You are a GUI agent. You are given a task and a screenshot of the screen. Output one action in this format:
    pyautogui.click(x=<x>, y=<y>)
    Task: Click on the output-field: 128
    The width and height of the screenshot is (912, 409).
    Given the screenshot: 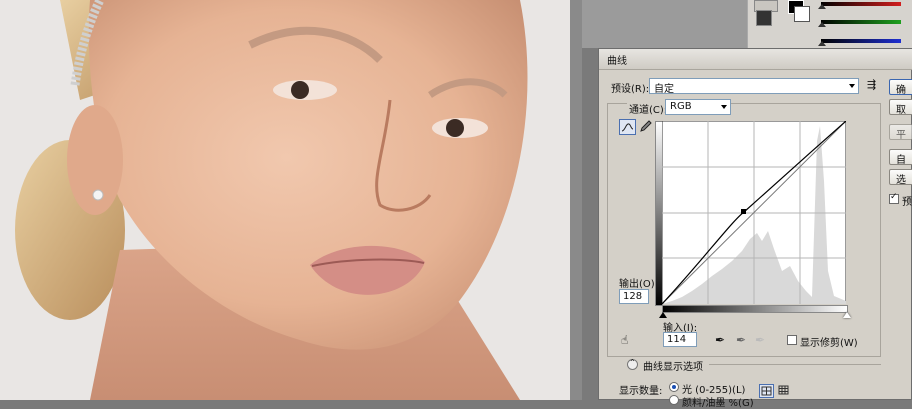 What is the action you would take?
    pyautogui.click(x=634, y=296)
    